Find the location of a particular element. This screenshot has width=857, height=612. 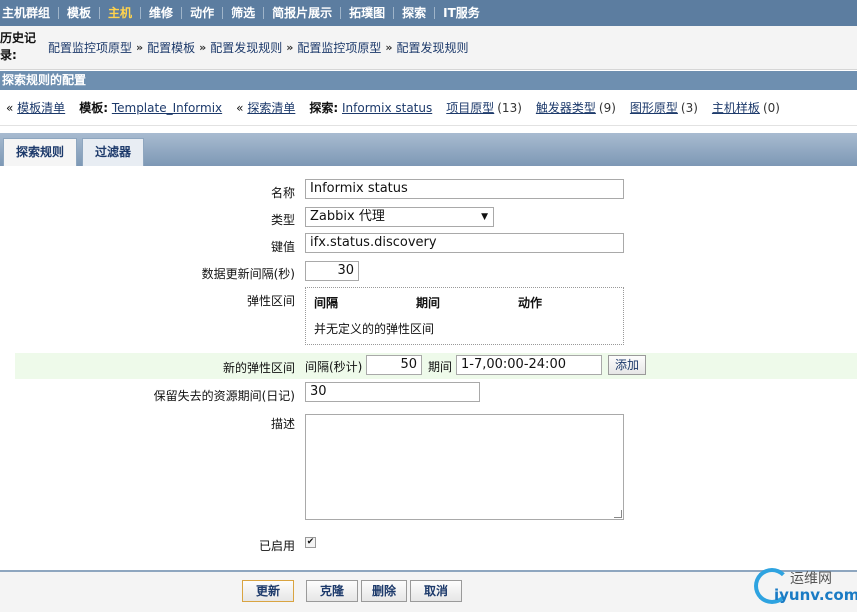

watermark-logo: 运维网 iyunv.com is located at coordinates (804, 587).